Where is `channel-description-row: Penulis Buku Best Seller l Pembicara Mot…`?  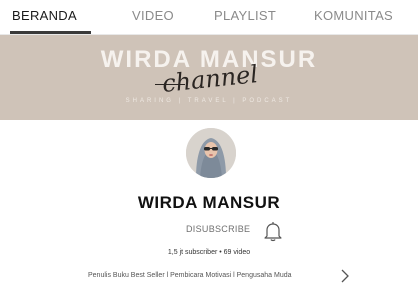 channel-description-row: Penulis Buku Best Seller l Pembicara Mot… is located at coordinates (209, 277).